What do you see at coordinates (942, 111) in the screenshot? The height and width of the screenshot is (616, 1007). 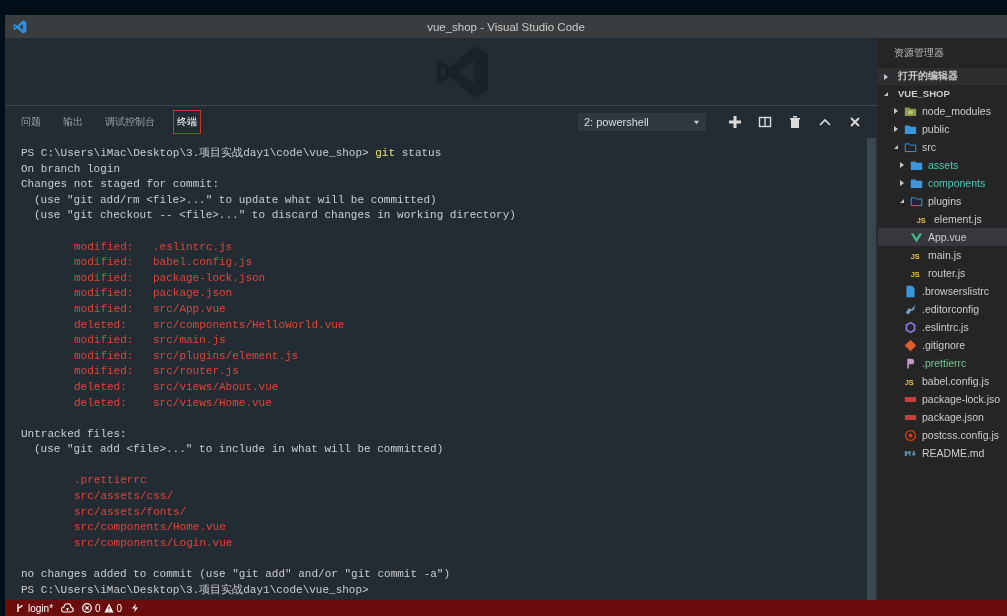 I see `folder-item: node_modules` at bounding box center [942, 111].